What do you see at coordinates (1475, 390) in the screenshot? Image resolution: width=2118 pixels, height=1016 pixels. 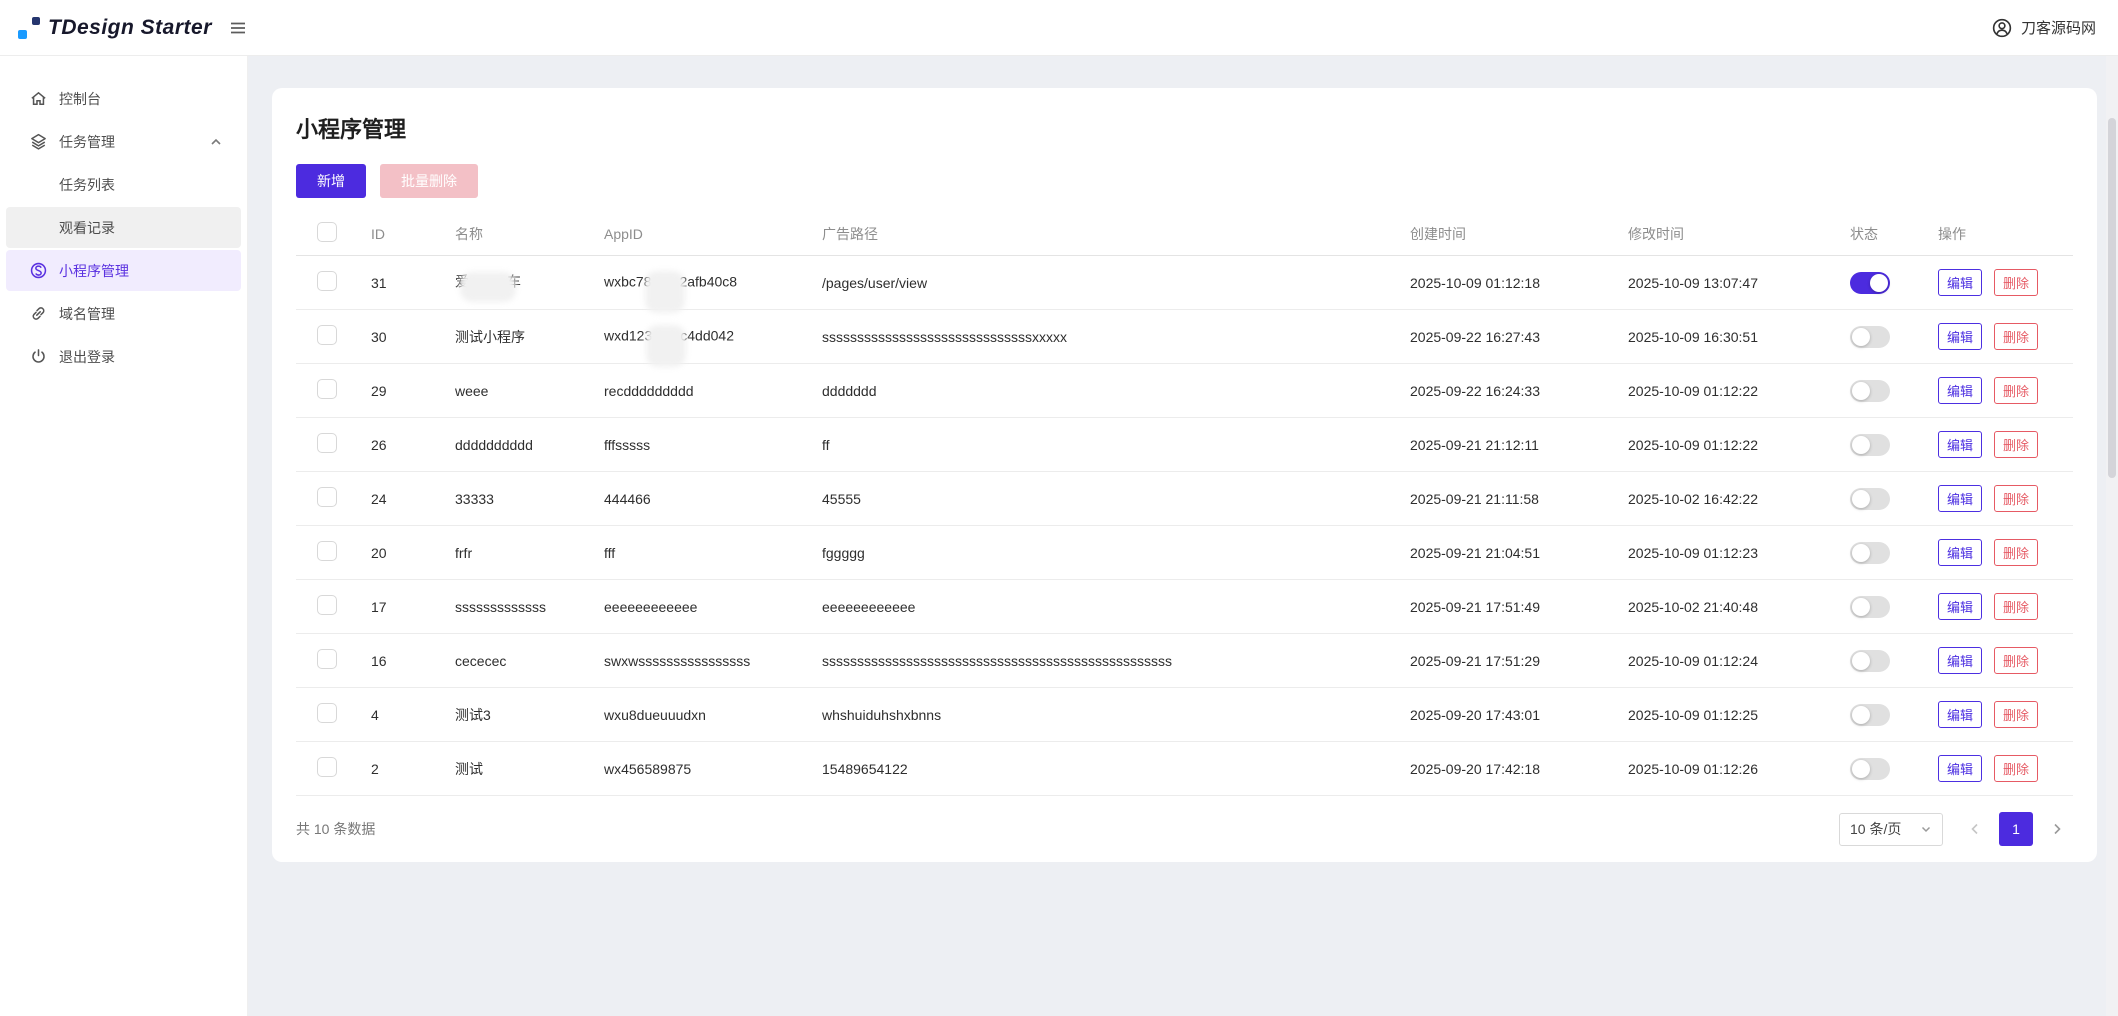 I see `cell-created-time: 2025-09-22 16:24:33` at bounding box center [1475, 390].